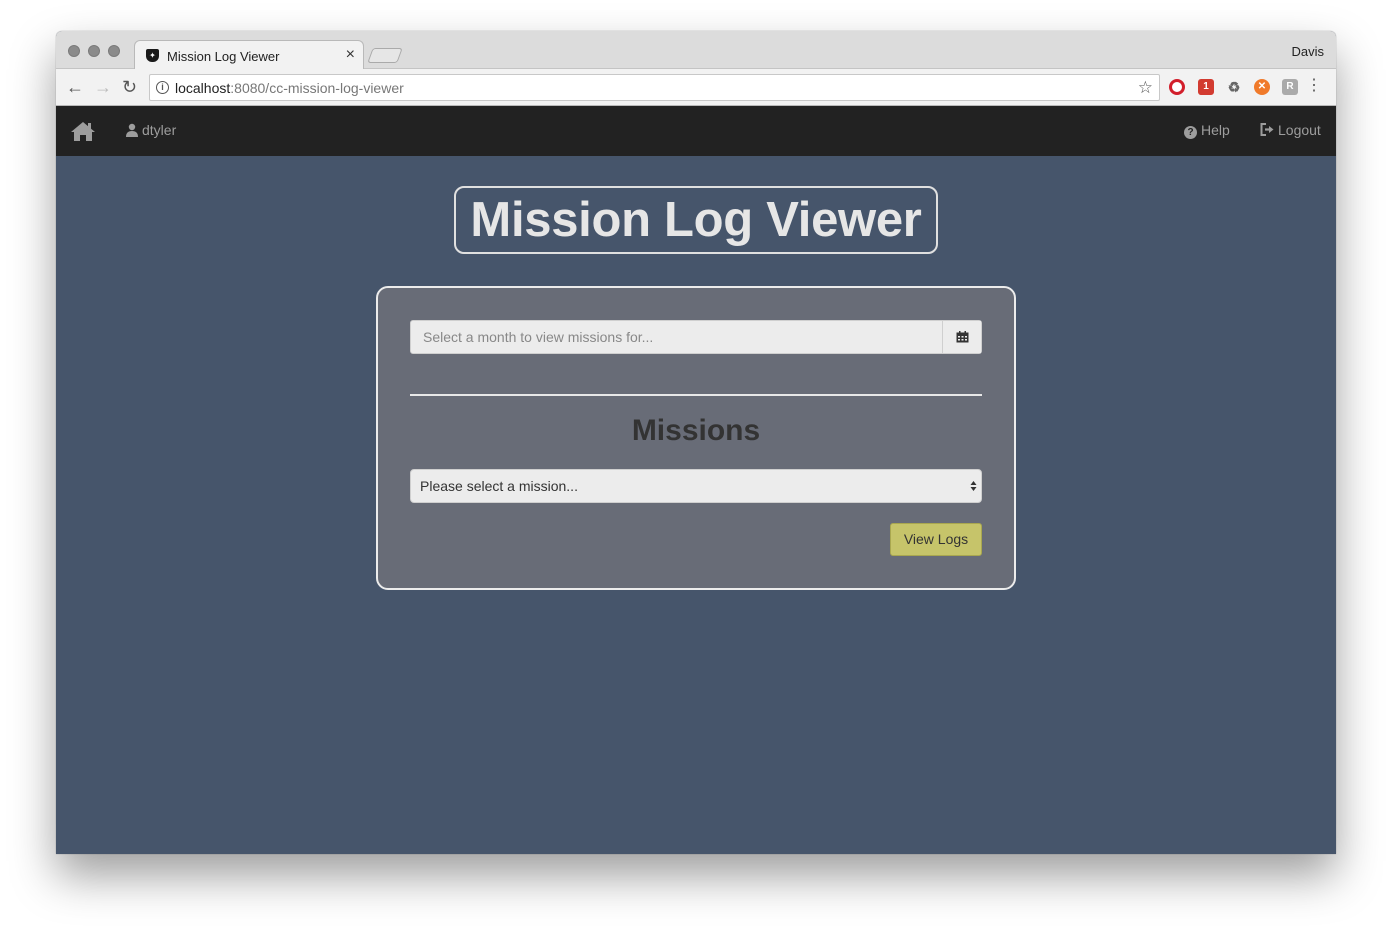  I want to click on month-input, so click(677, 337).